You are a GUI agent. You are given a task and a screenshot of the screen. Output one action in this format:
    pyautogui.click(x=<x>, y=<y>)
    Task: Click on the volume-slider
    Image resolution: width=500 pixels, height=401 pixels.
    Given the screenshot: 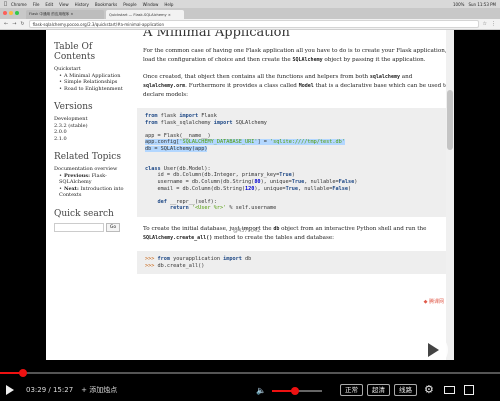 What is the action you would take?
    pyautogui.click(x=297, y=391)
    